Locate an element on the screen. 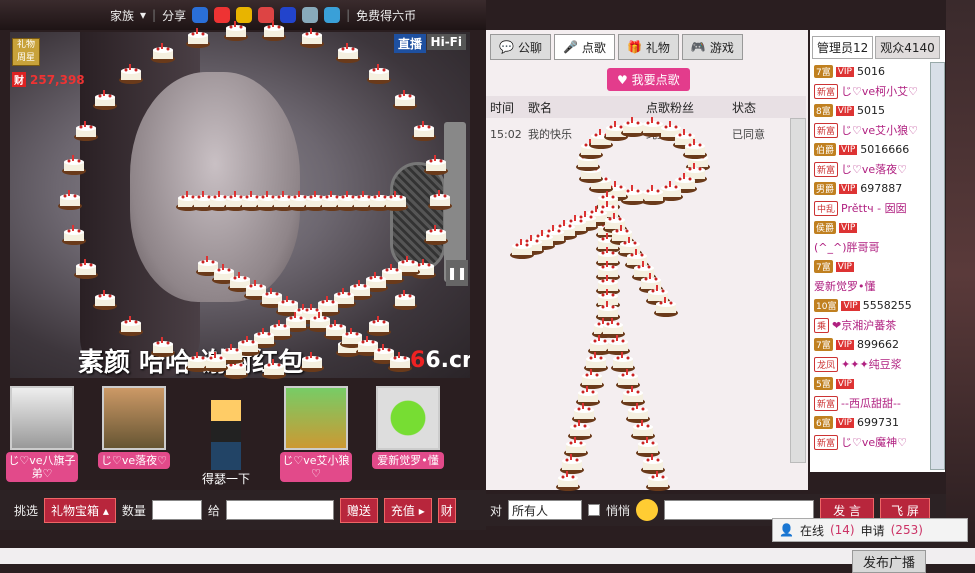 This screenshot has height=573, width=975. fan-card: じ♡ve八旗子弟♡ is located at coordinates (42, 434).